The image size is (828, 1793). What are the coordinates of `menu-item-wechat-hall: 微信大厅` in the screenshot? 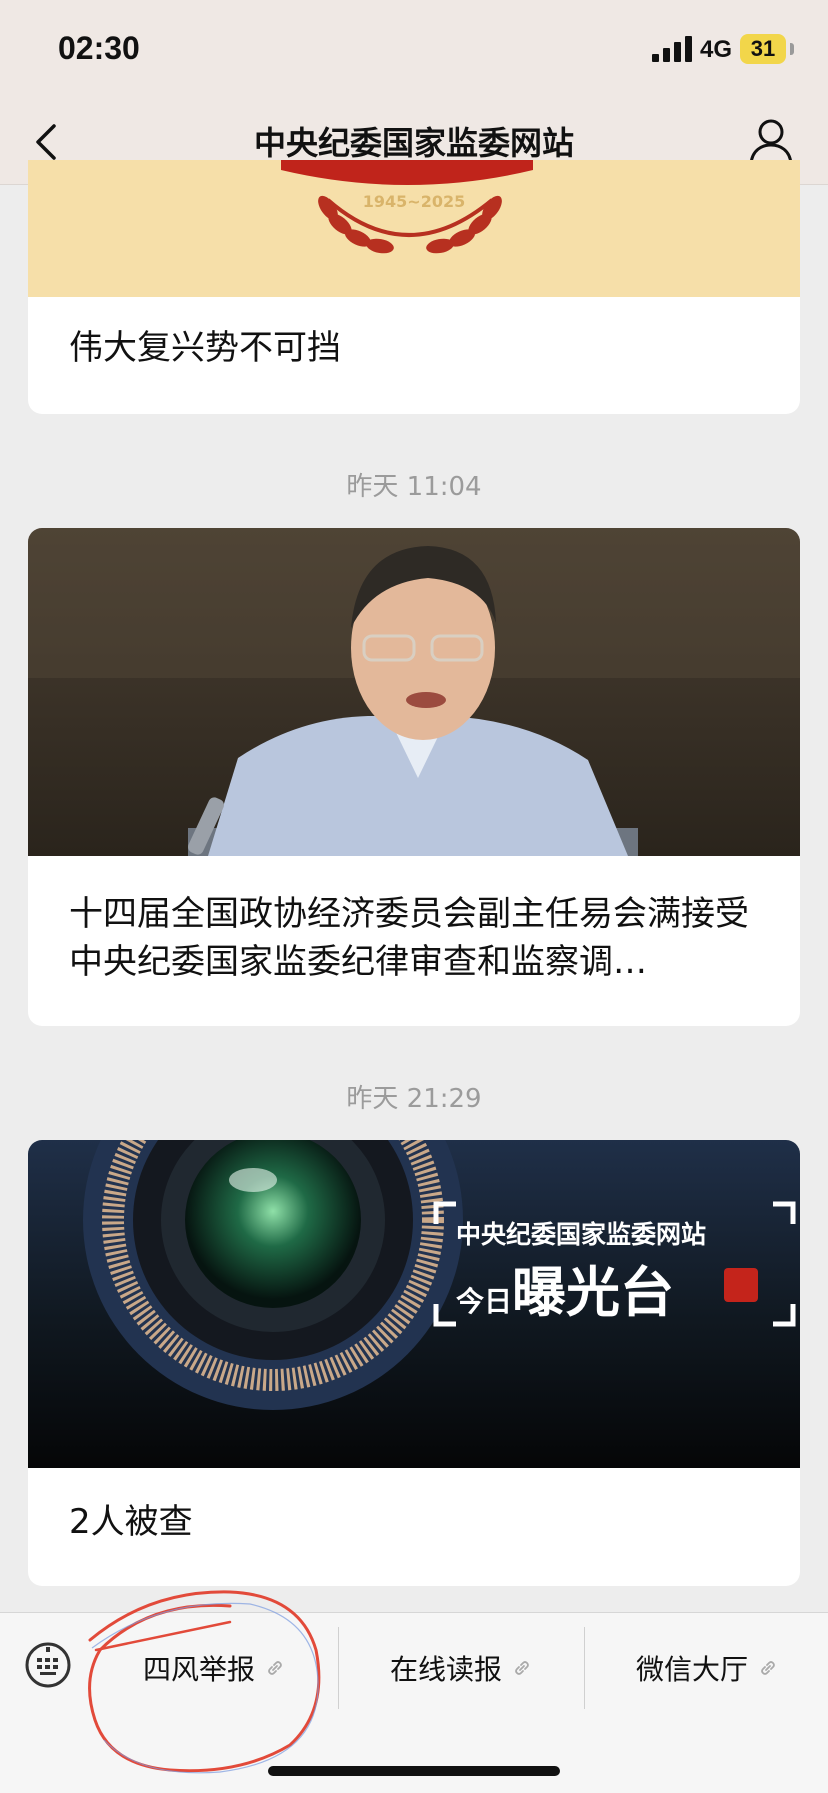 It's located at (707, 1668).